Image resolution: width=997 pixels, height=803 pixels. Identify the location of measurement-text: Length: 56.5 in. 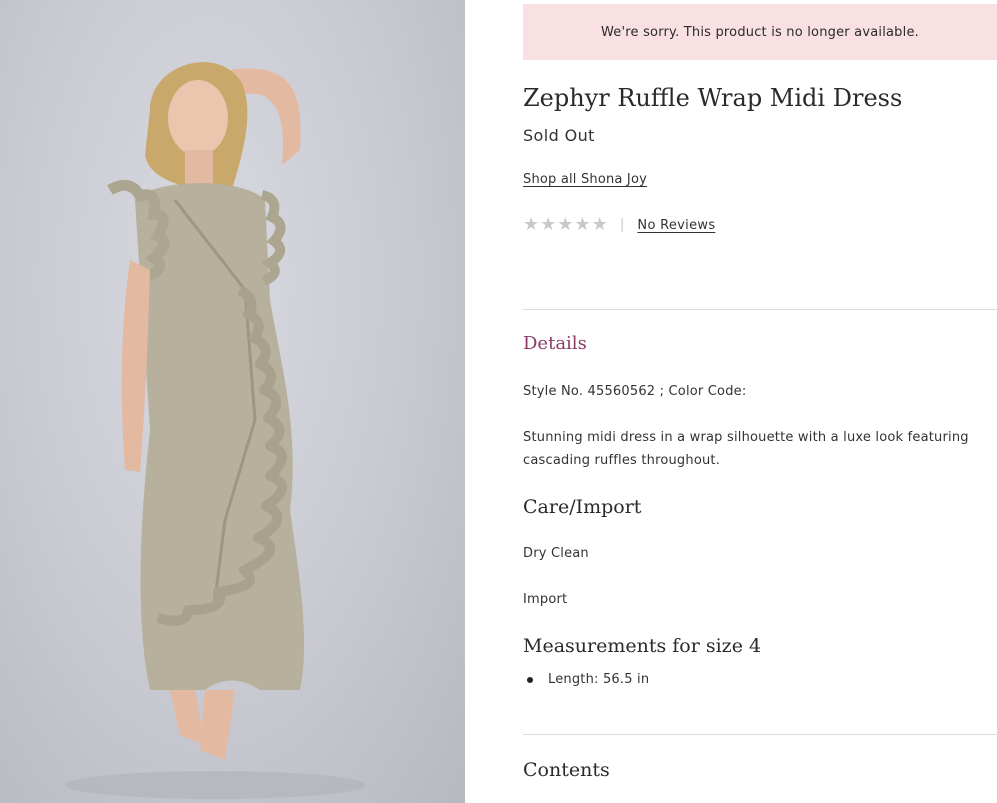
(599, 679).